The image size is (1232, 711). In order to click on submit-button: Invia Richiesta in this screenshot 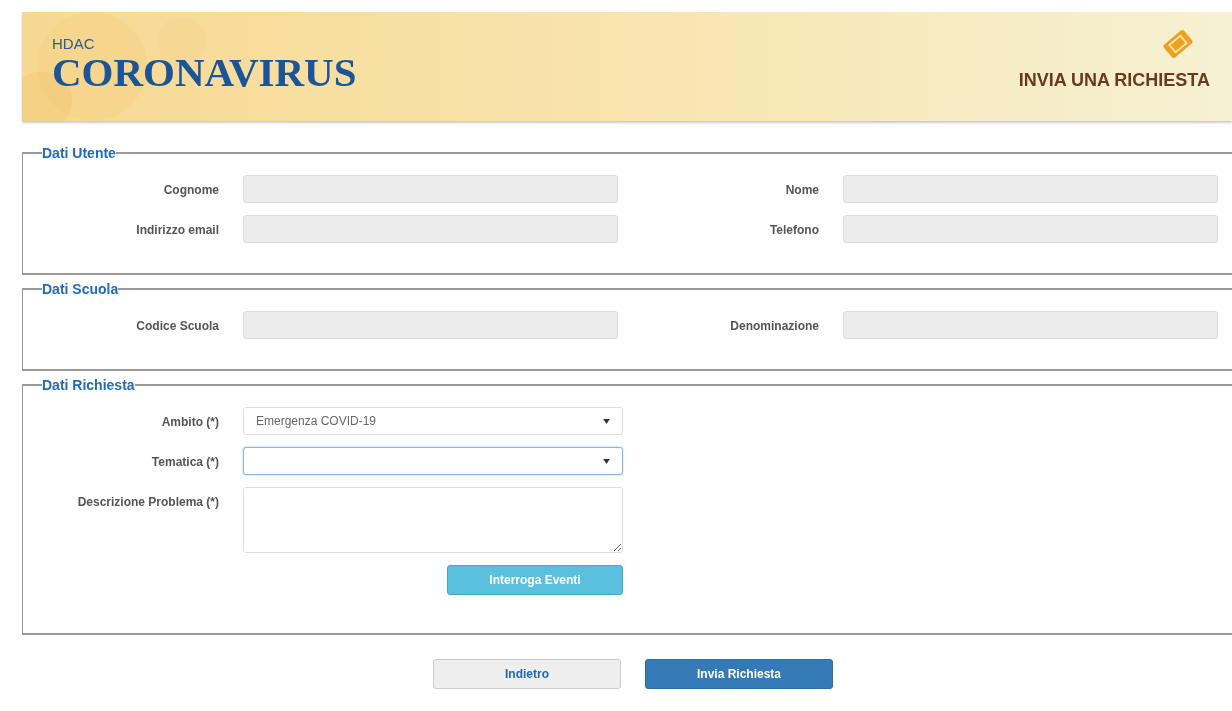, I will do `click(739, 674)`.